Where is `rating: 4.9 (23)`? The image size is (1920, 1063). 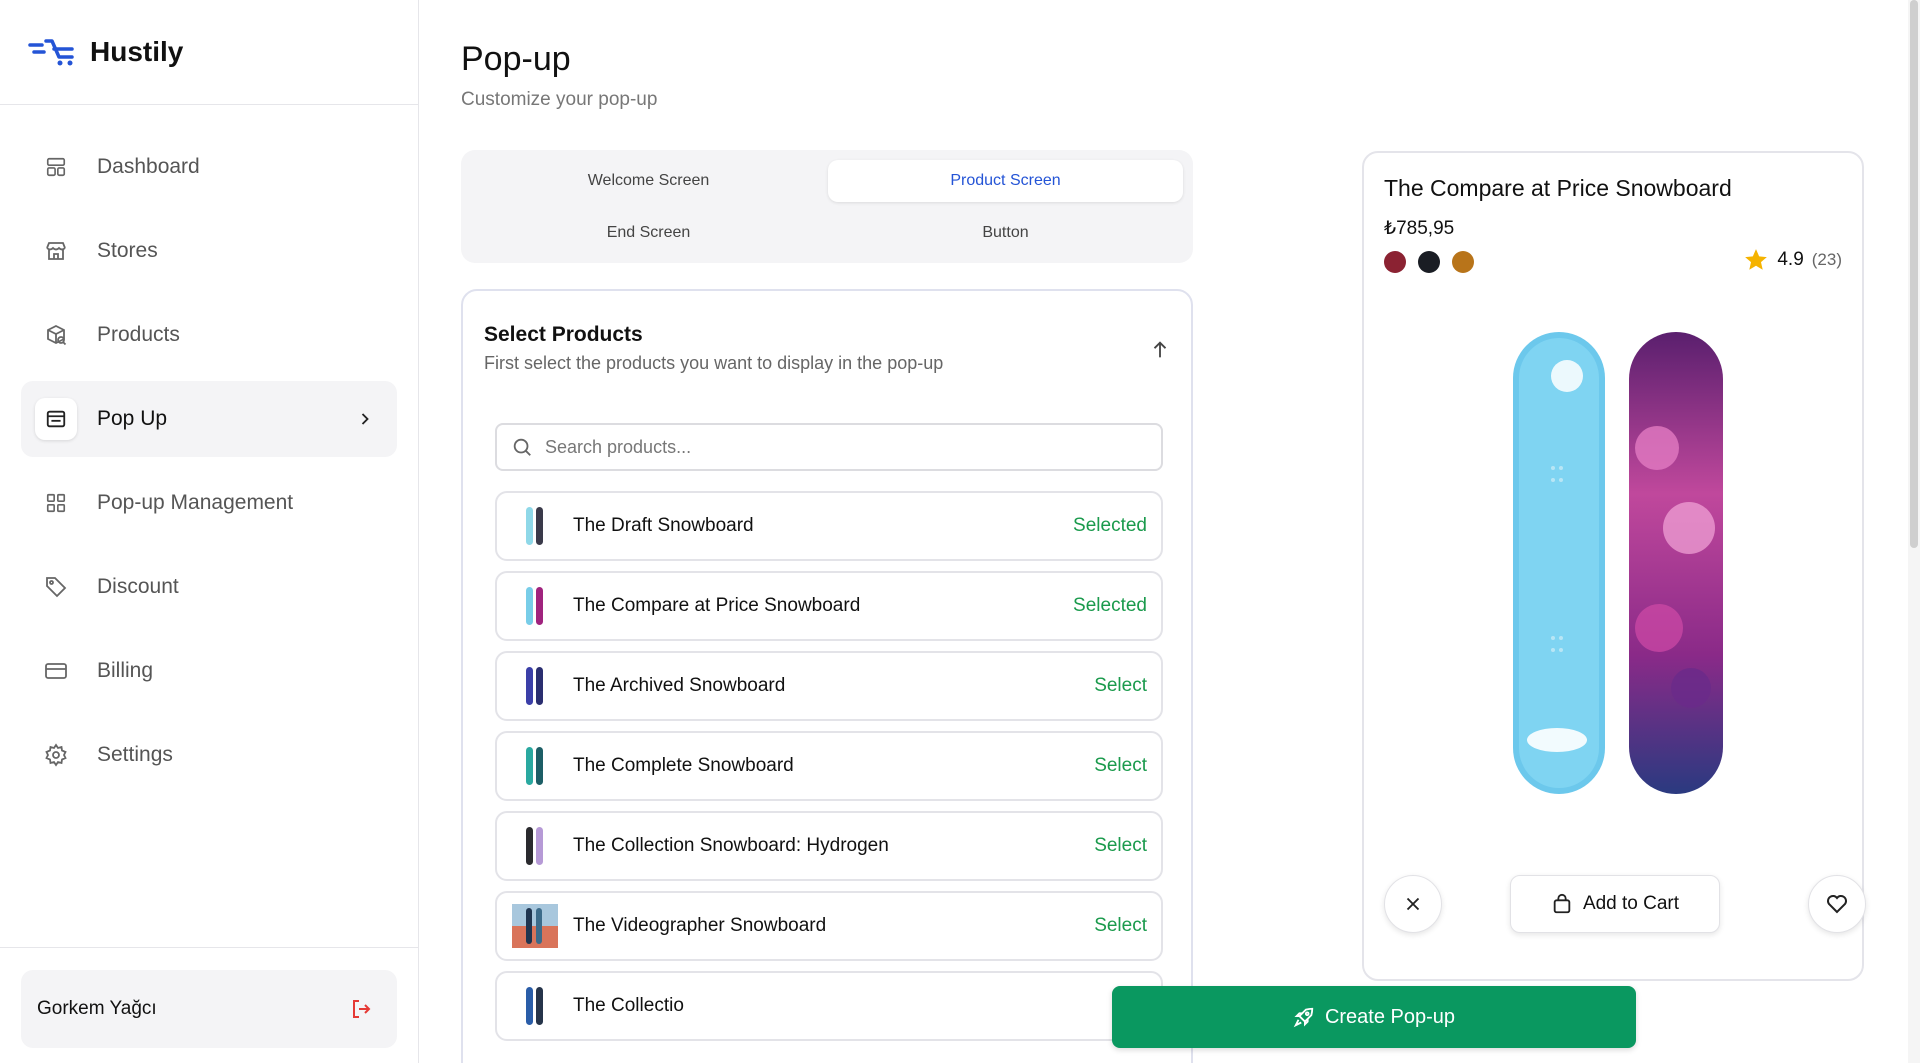
rating: 4.9 (23) is located at coordinates (1792, 260).